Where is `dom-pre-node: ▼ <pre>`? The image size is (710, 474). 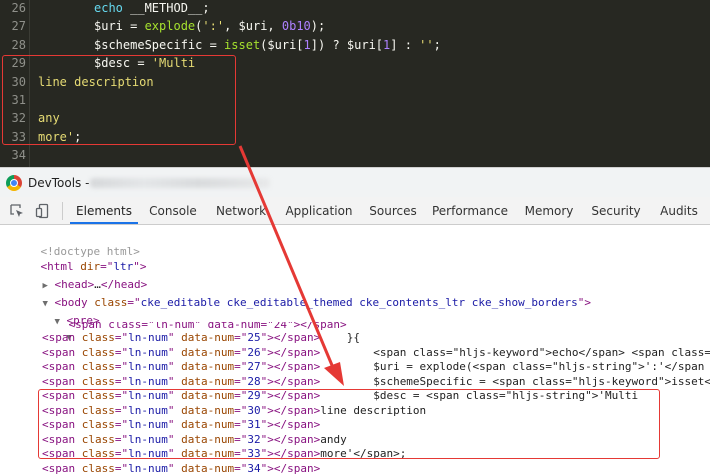 dom-pre-node: ▼ <pre> is located at coordinates (369, 312).